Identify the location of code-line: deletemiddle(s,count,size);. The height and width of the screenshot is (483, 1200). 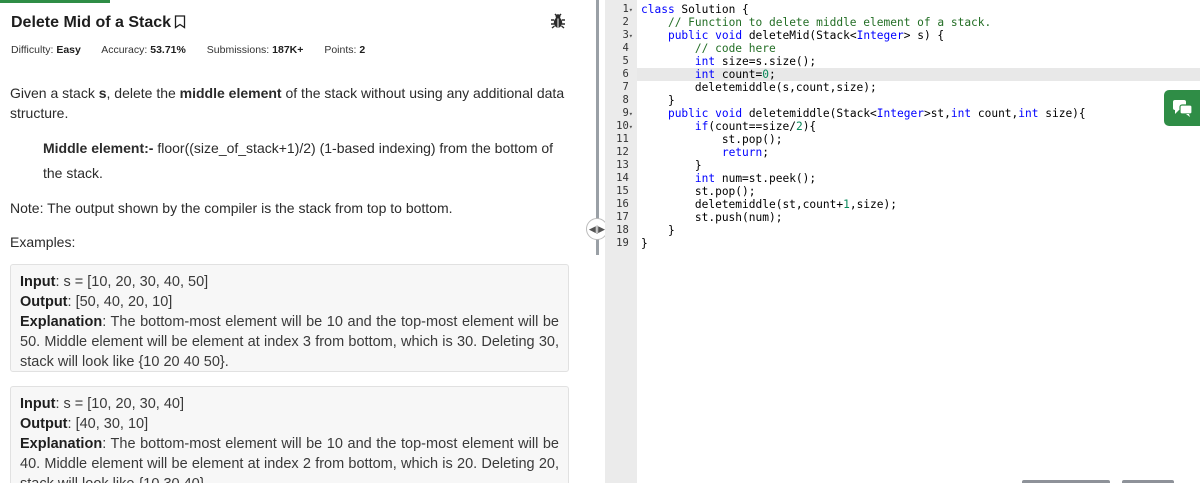
(759, 87).